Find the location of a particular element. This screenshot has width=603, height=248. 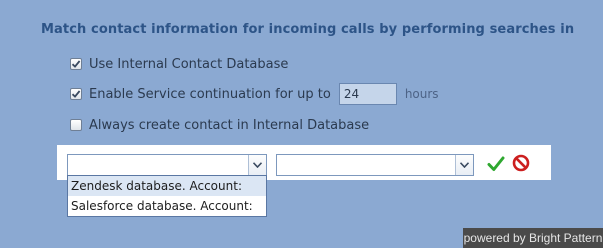

checkbox-internal-db is located at coordinates (76, 64).